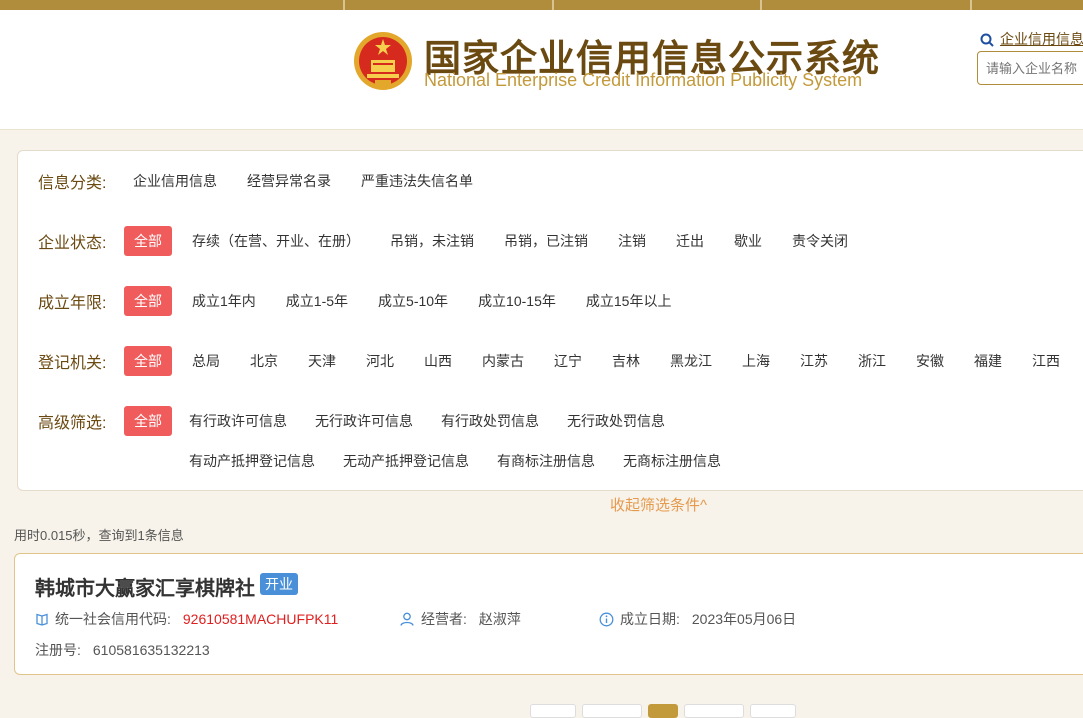 The width and height of the screenshot is (1083, 718). What do you see at coordinates (616, 421) in the screenshot?
I see `filter-option-advanced: 无行政处罚信息` at bounding box center [616, 421].